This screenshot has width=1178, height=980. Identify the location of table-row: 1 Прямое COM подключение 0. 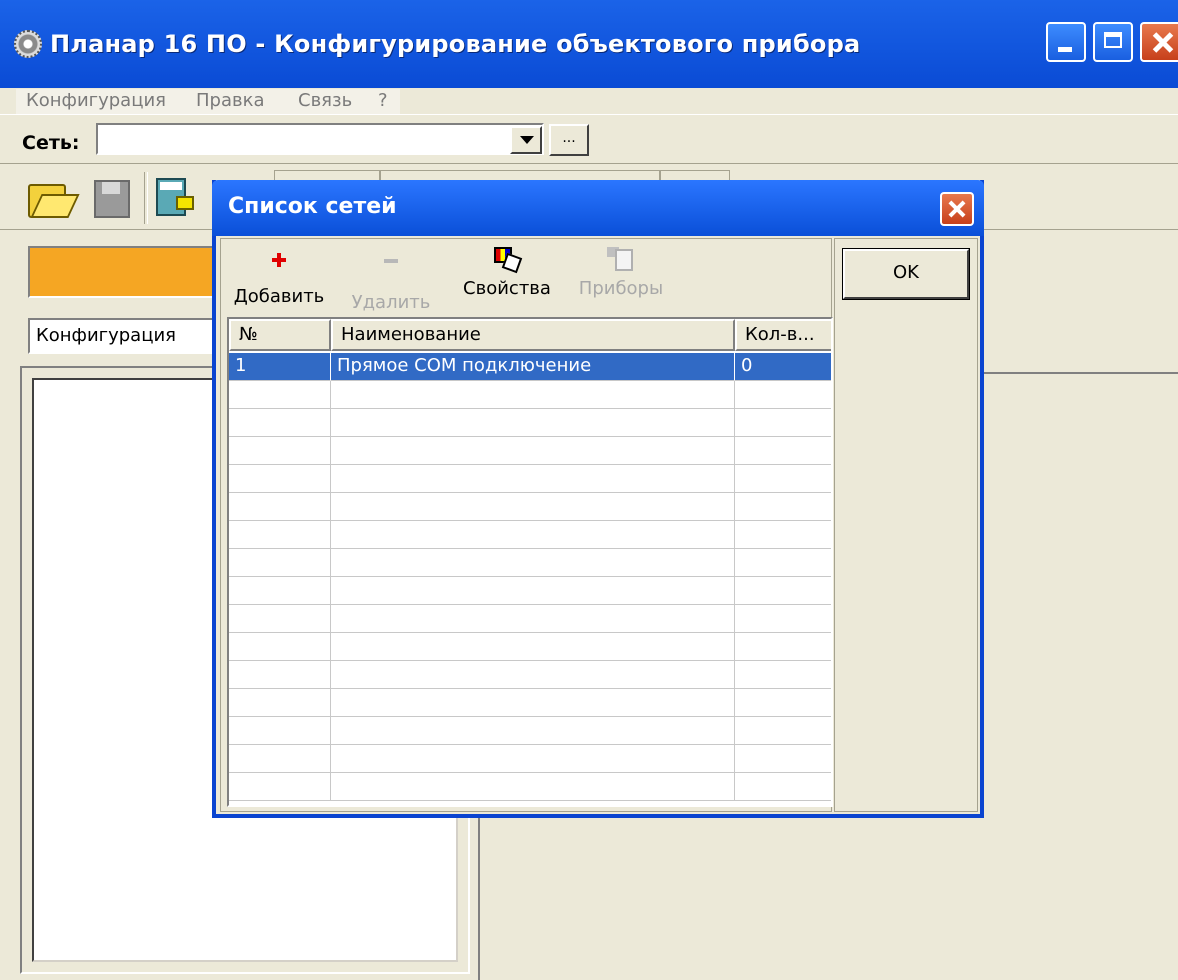
(530, 367).